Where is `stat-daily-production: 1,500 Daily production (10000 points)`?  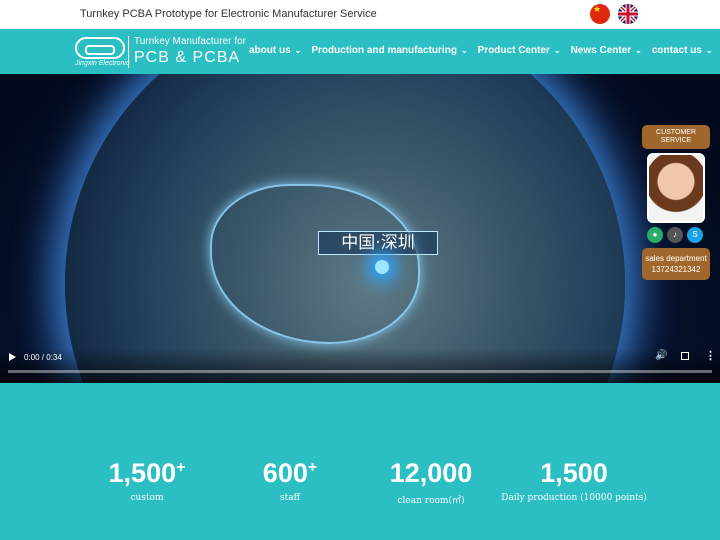 stat-daily-production: 1,500 Daily production (10000 points) is located at coordinates (574, 480).